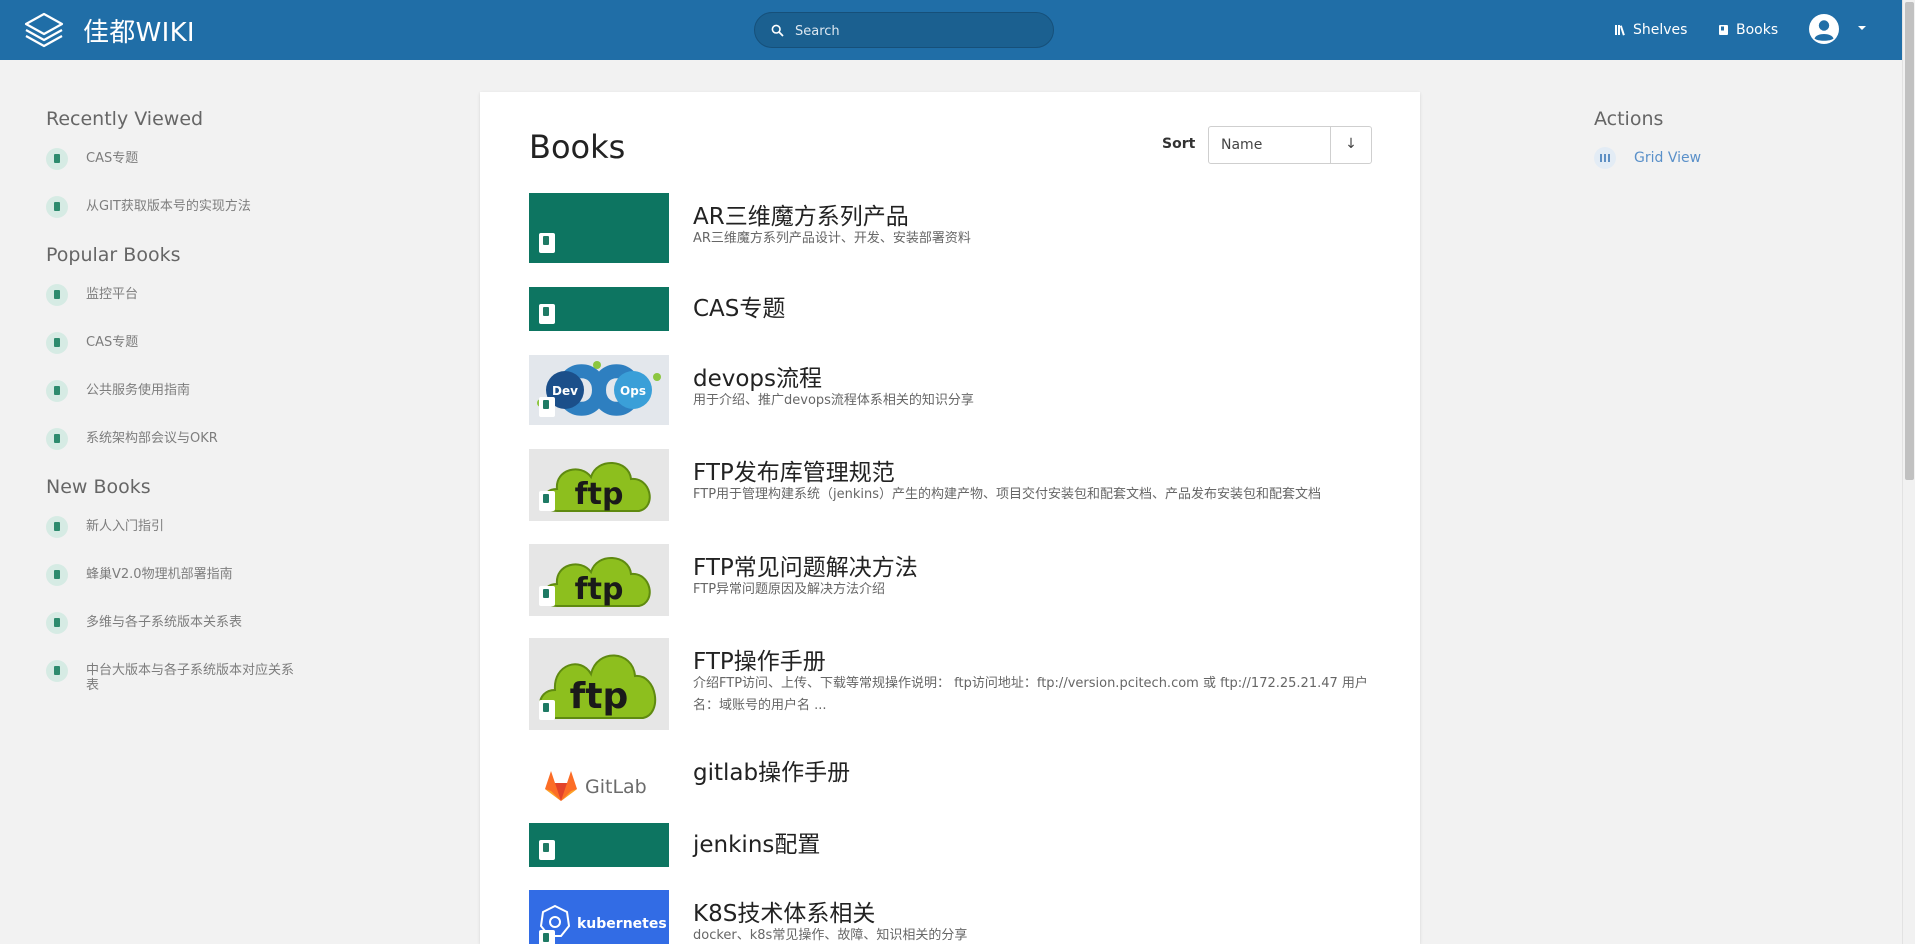 This screenshot has height=944, width=1915. What do you see at coordinates (757, 376) in the screenshot?
I see `book-title: devops流程` at bounding box center [757, 376].